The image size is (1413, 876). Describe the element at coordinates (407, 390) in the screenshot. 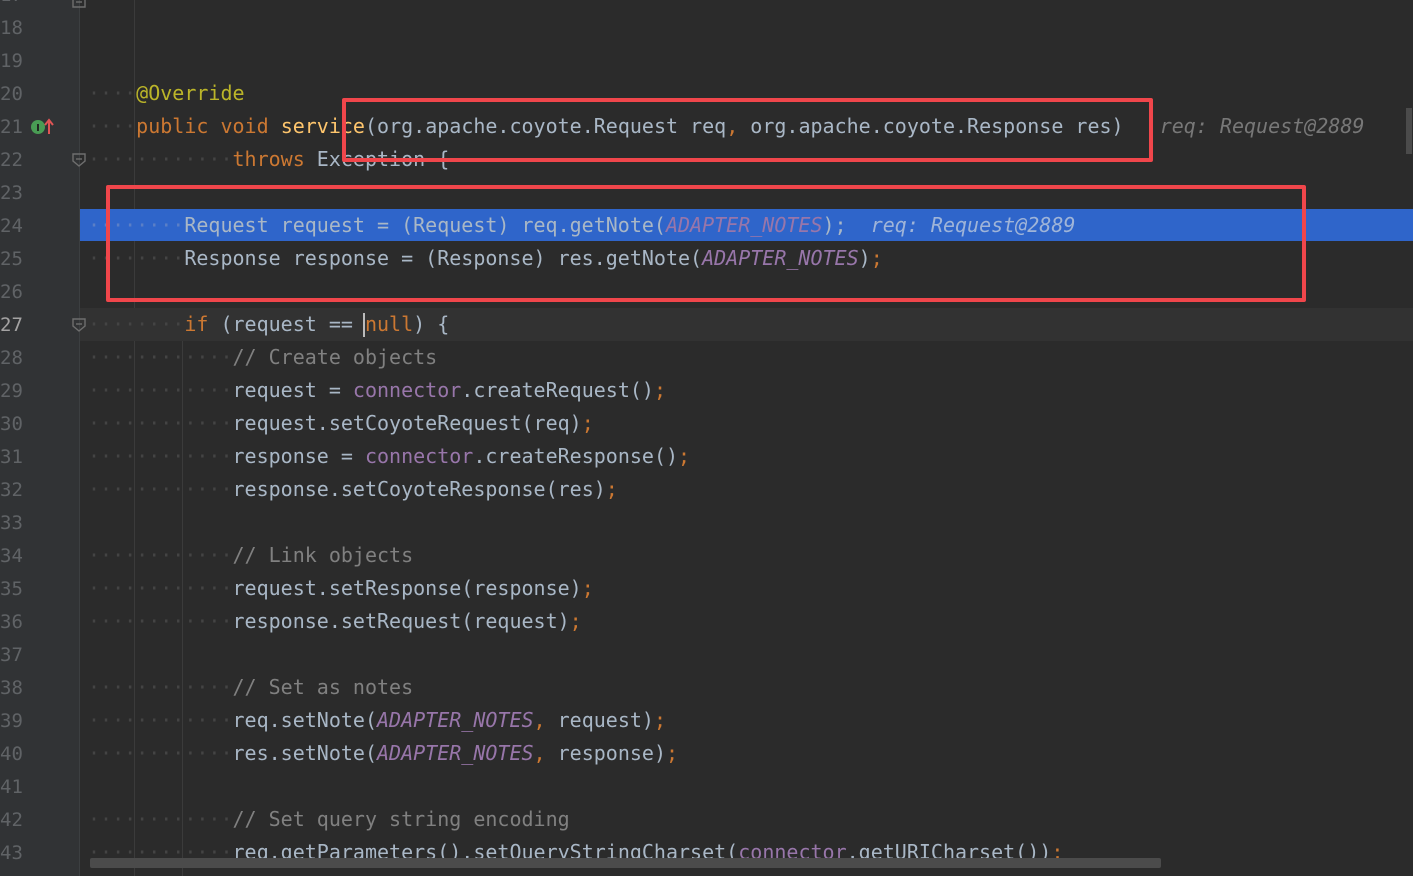

I see `field-name: connector` at that location.